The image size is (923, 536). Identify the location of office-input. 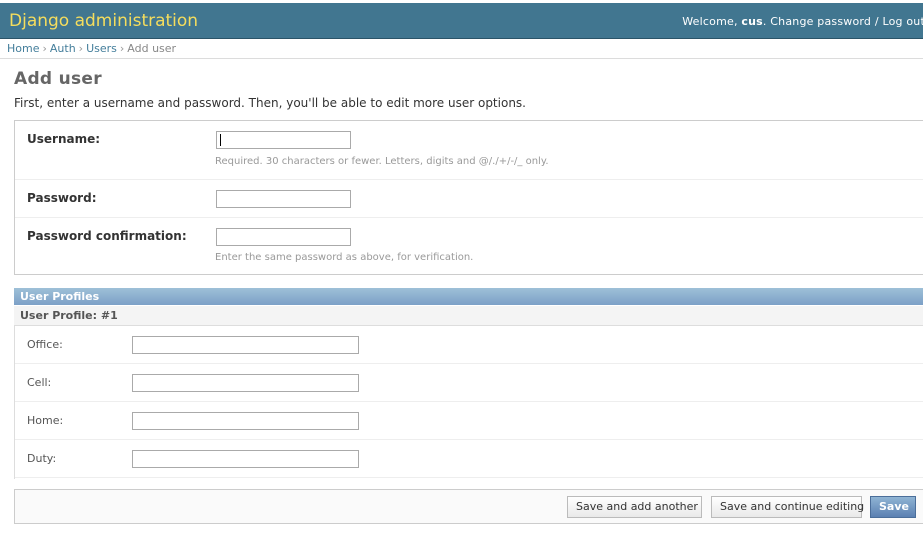
(245, 345).